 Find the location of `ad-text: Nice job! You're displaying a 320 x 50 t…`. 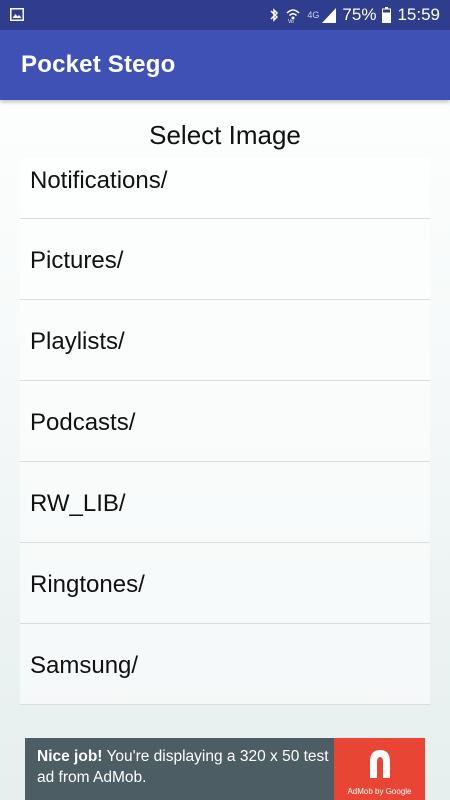

ad-text: Nice job! You're displaying a 320 x 50 t… is located at coordinates (187, 767).